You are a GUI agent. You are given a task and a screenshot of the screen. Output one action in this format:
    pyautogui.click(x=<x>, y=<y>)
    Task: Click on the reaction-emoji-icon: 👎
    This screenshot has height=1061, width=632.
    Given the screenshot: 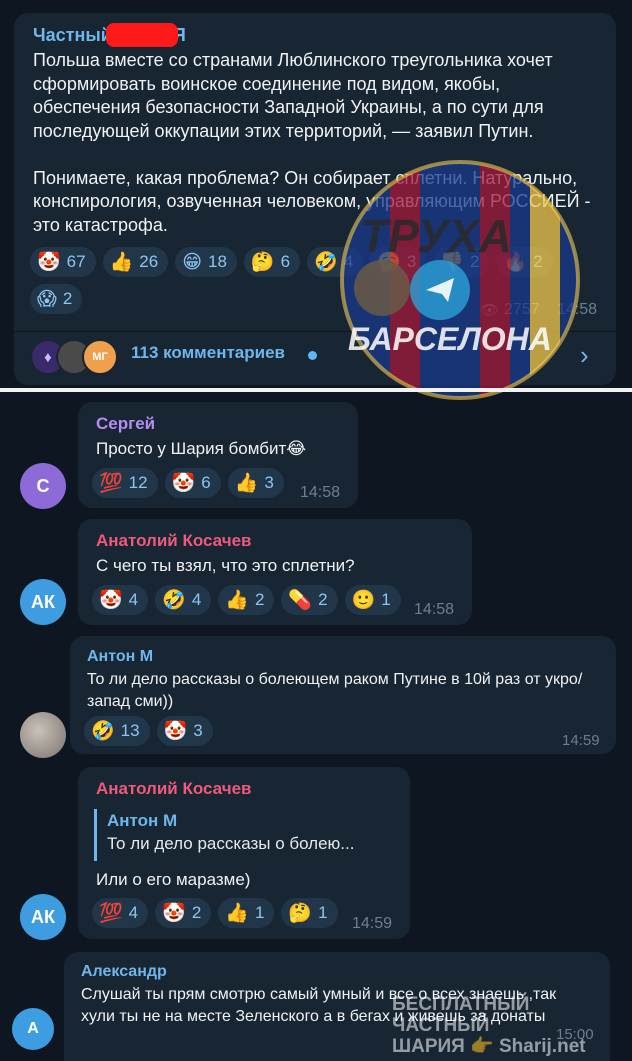 What is the action you would take?
    pyautogui.click(x=452, y=262)
    